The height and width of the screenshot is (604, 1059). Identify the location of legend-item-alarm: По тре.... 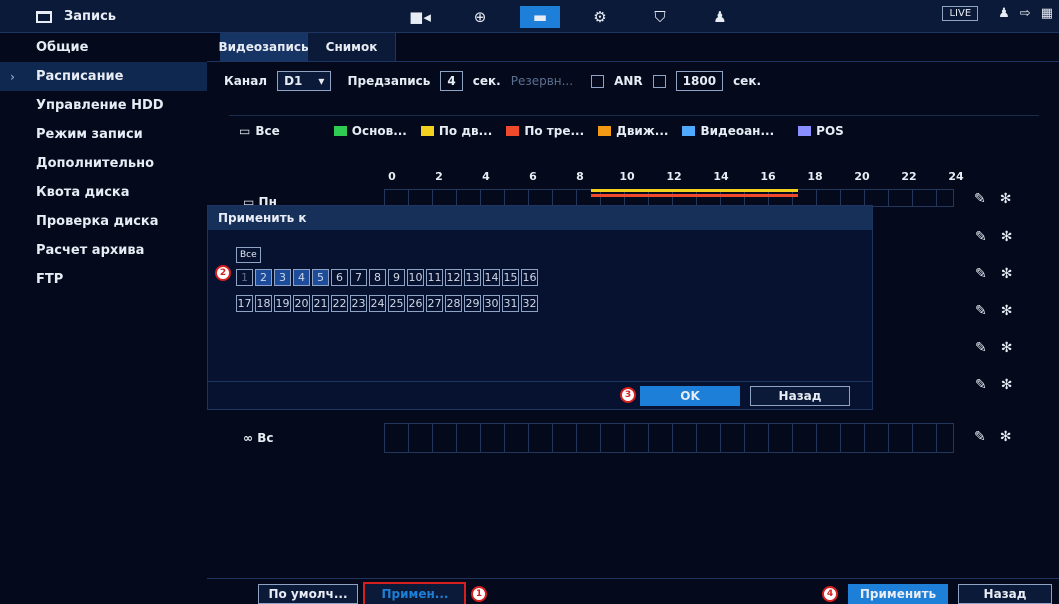
(545, 131).